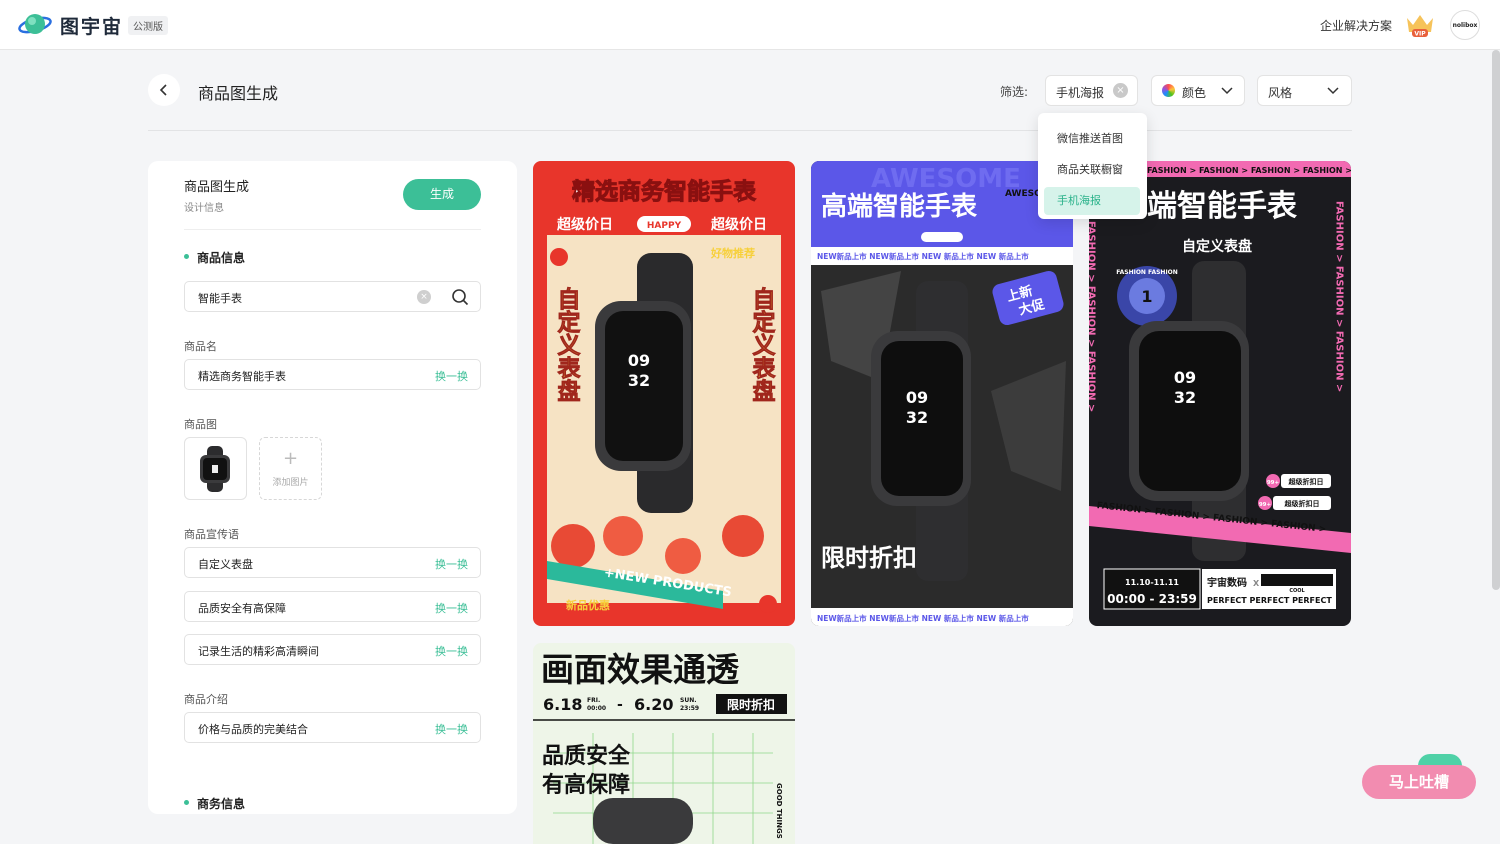  I want to click on poster-type-dropdown: 微信推送首图 商品关联橱窗 手机海报, so click(1092, 166).